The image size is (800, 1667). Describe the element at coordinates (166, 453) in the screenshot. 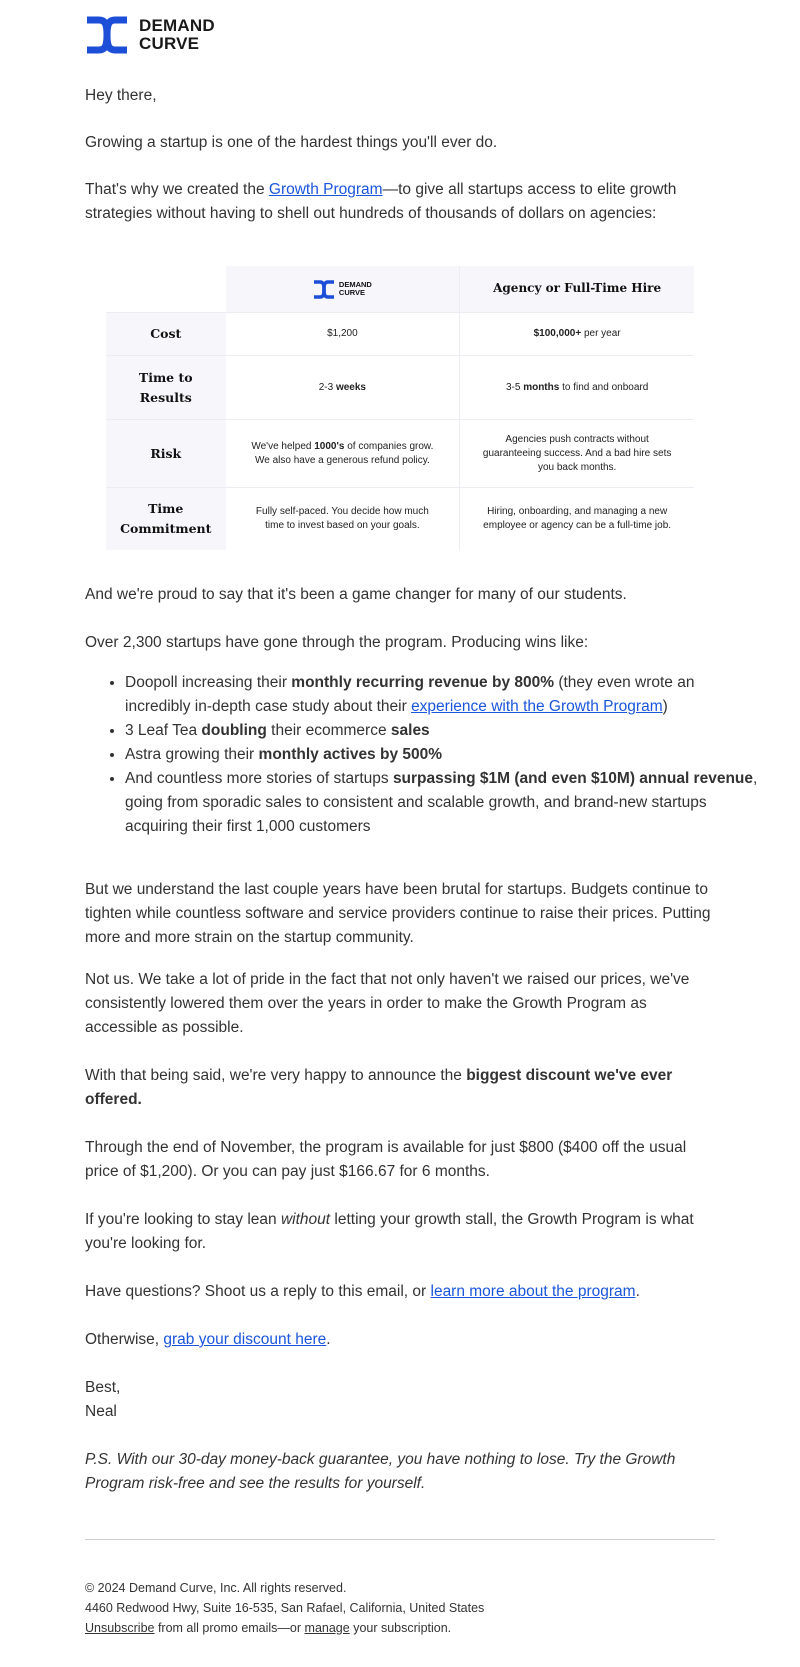

I see `row-label: Risk` at that location.